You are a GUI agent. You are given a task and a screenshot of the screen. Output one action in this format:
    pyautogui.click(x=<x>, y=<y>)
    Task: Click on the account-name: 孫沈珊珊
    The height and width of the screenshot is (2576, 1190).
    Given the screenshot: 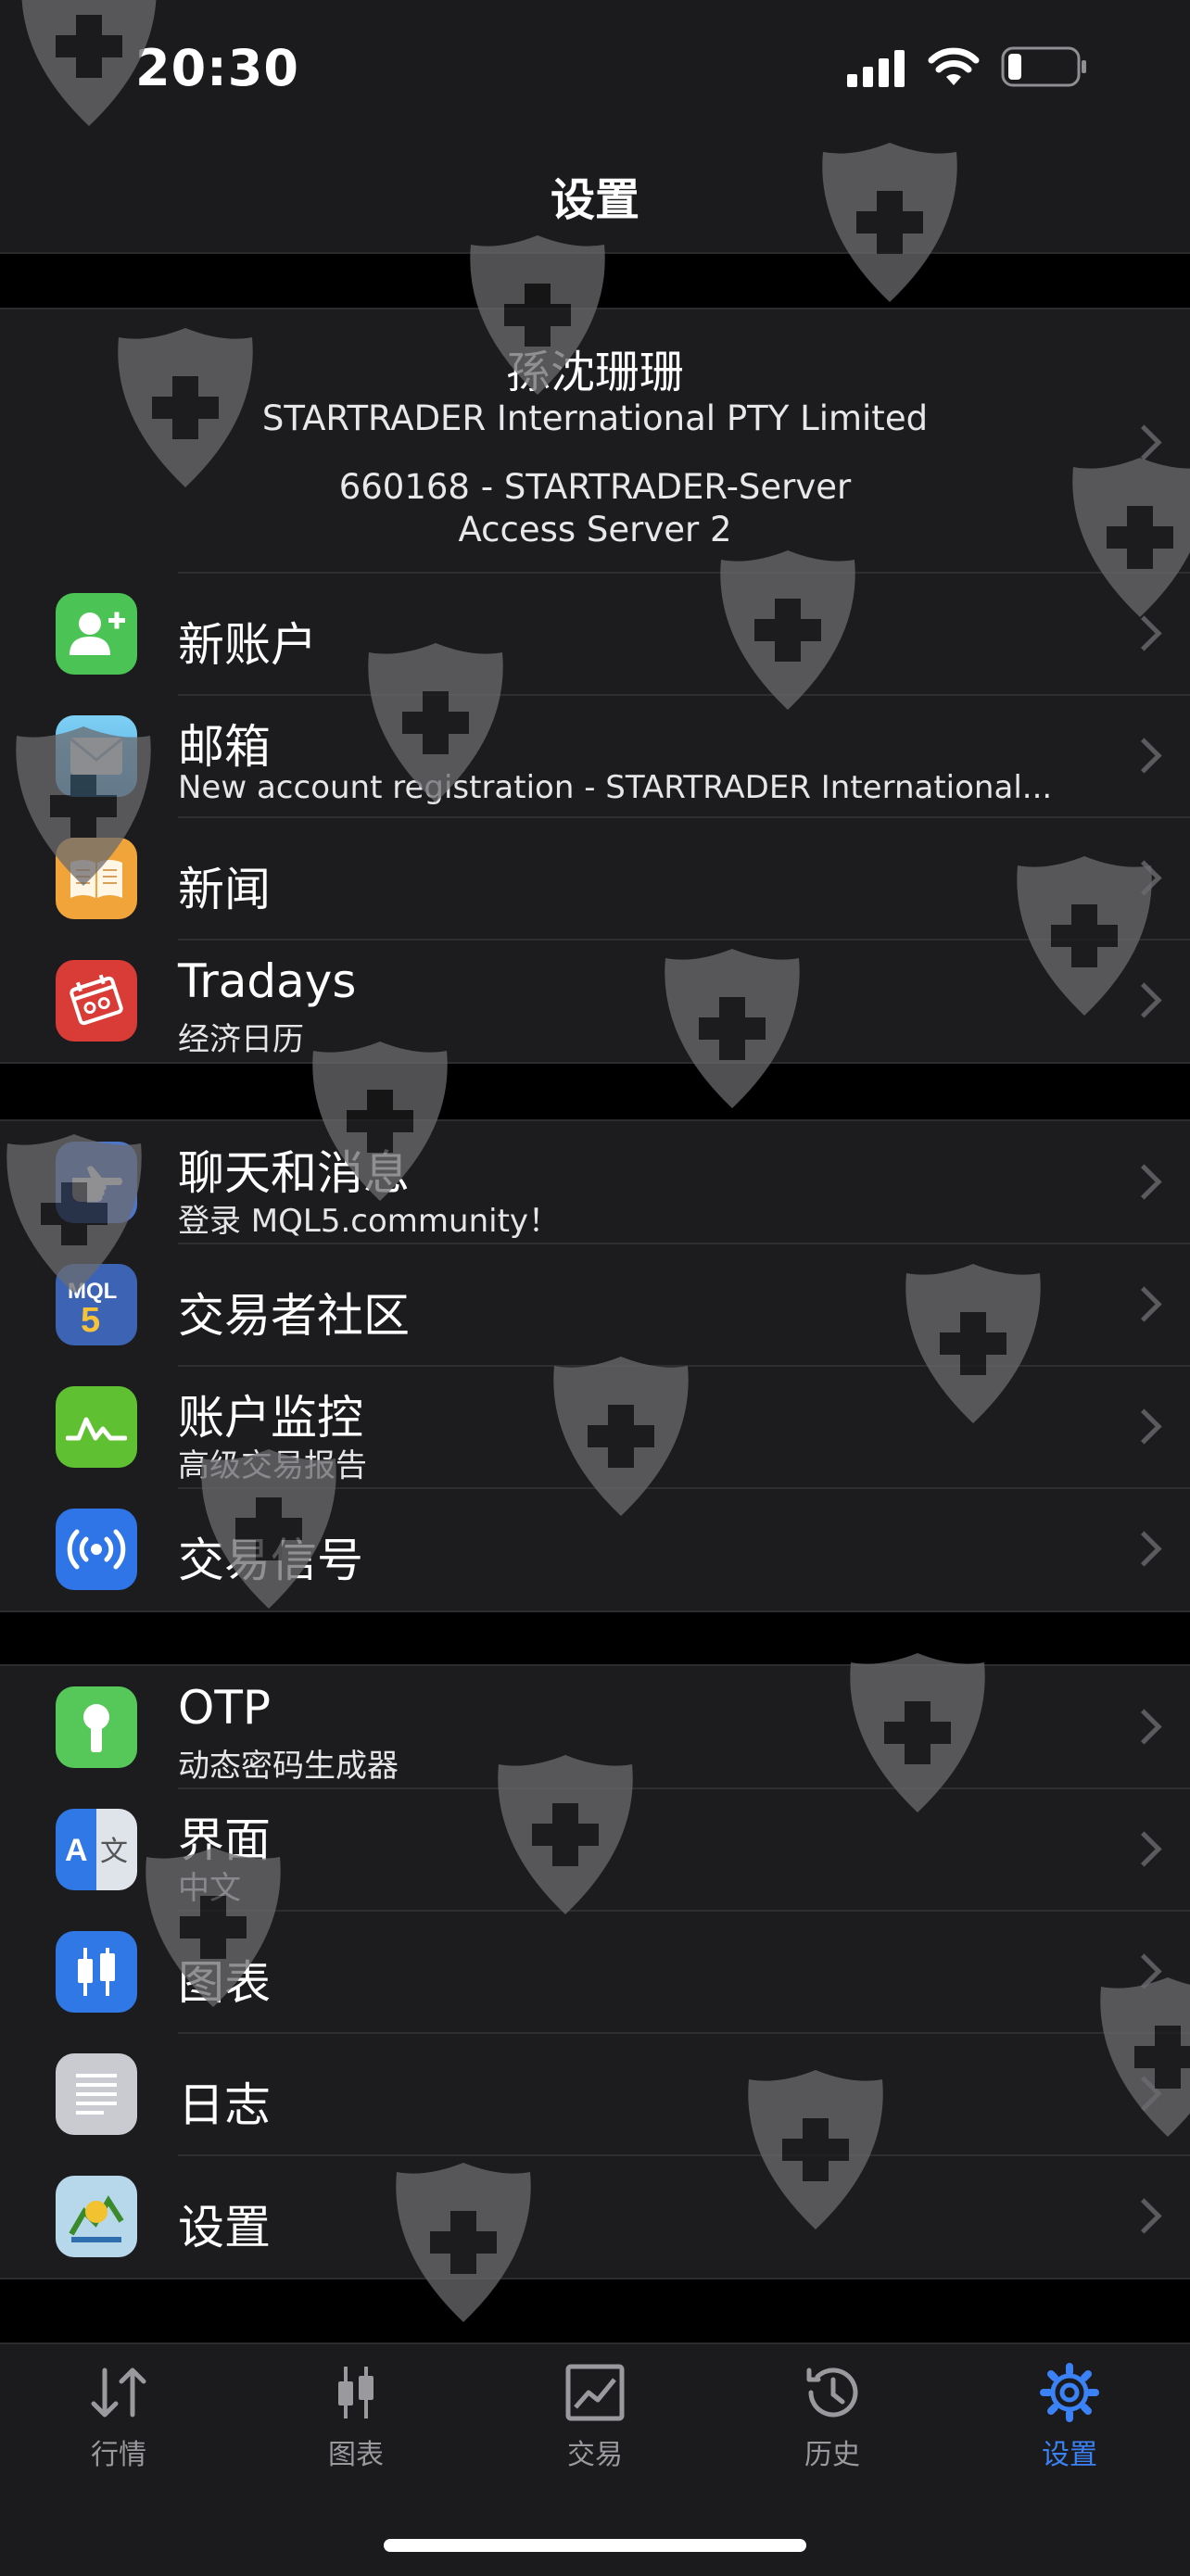 What is the action you would take?
    pyautogui.click(x=594, y=372)
    